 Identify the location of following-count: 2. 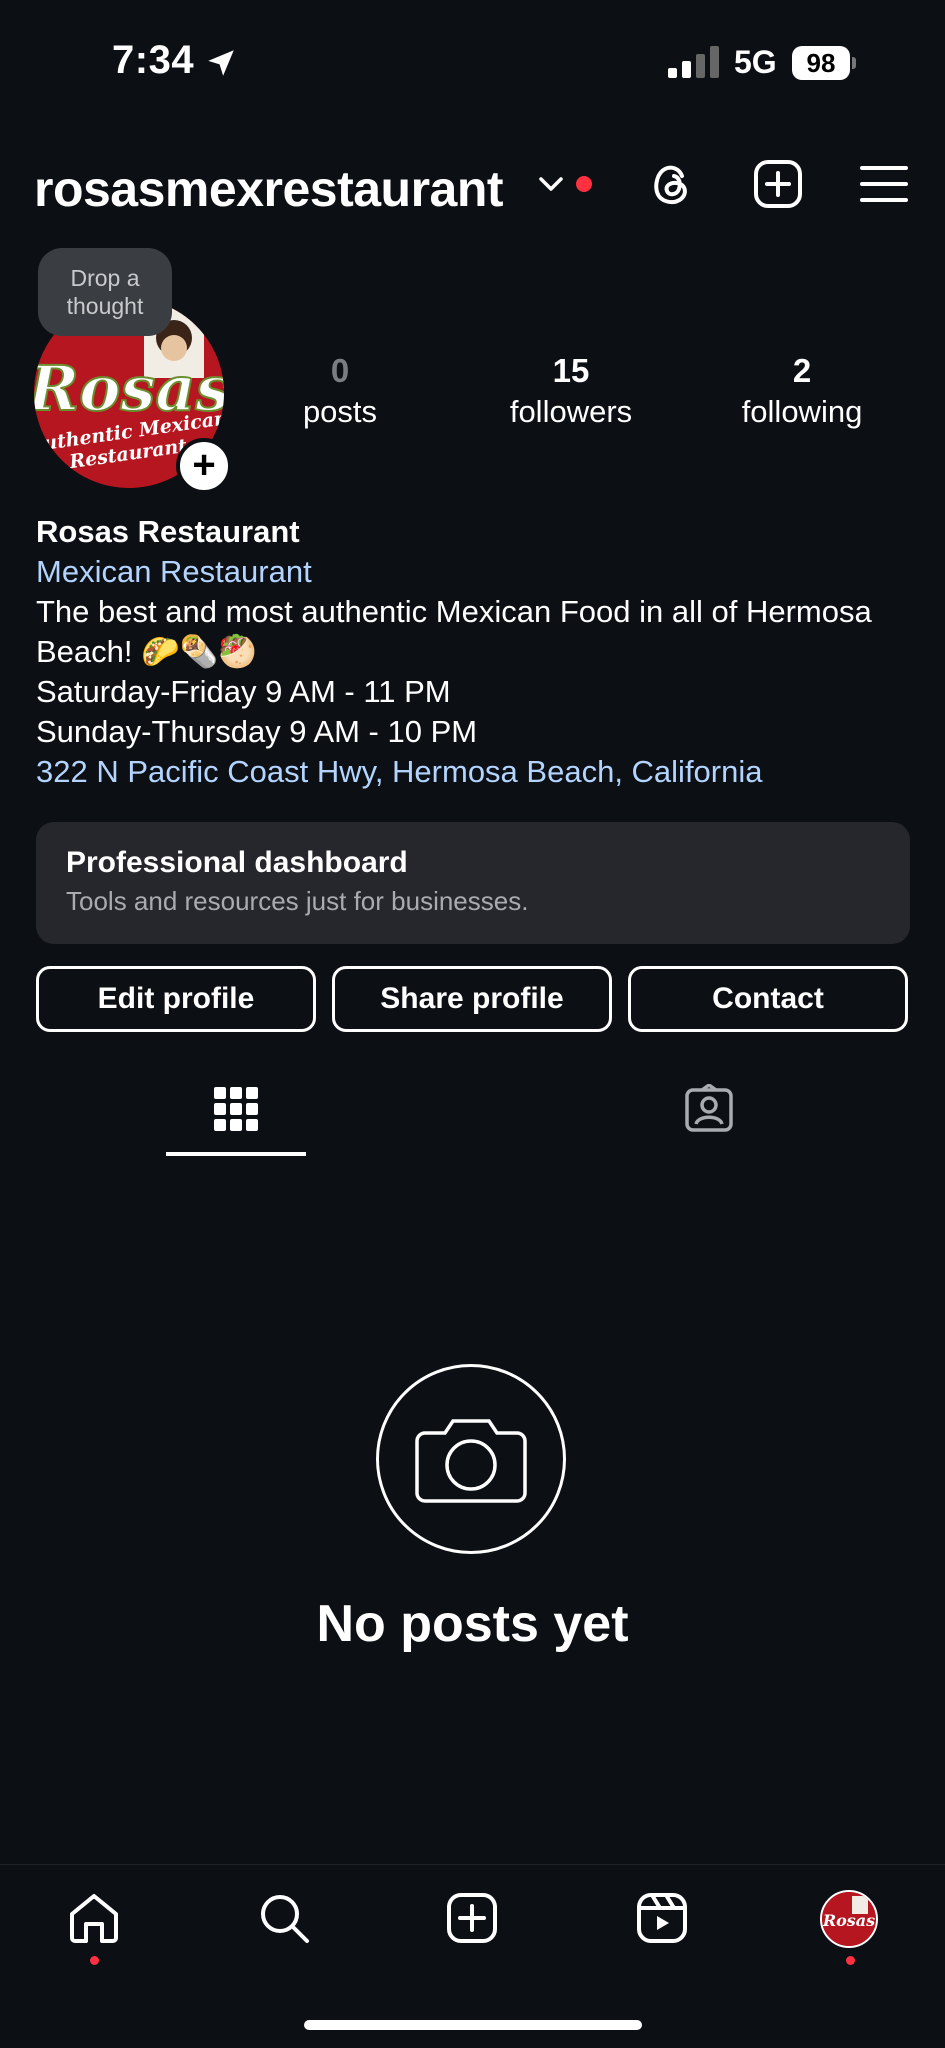
(802, 370).